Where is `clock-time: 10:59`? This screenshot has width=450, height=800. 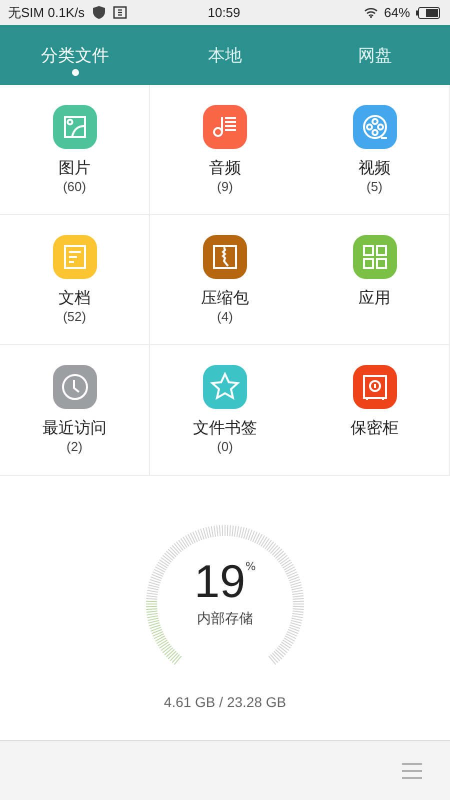
clock-time: 10:59 is located at coordinates (224, 12).